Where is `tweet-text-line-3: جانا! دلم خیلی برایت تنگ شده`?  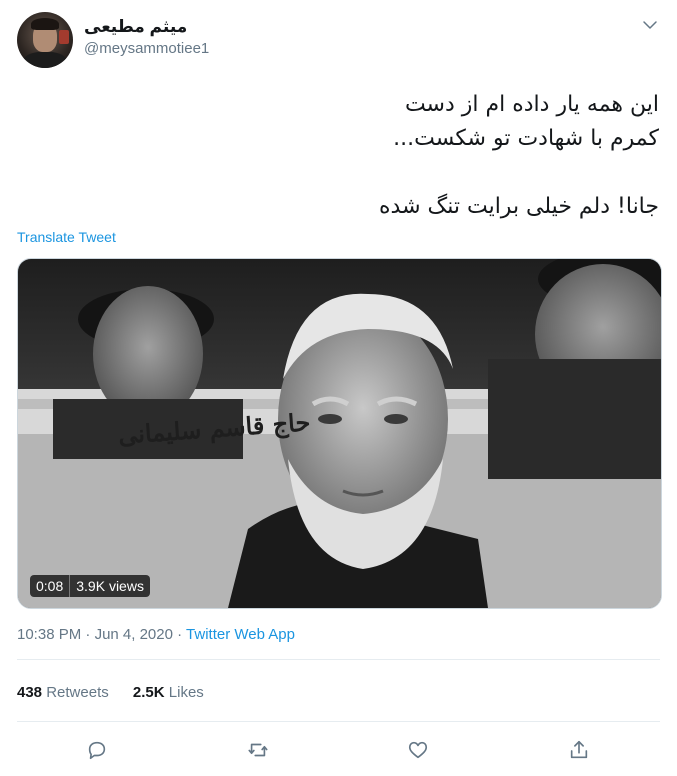 tweet-text-line-3: جانا! دلم خیلی برایت تنگ شده is located at coordinates (519, 206).